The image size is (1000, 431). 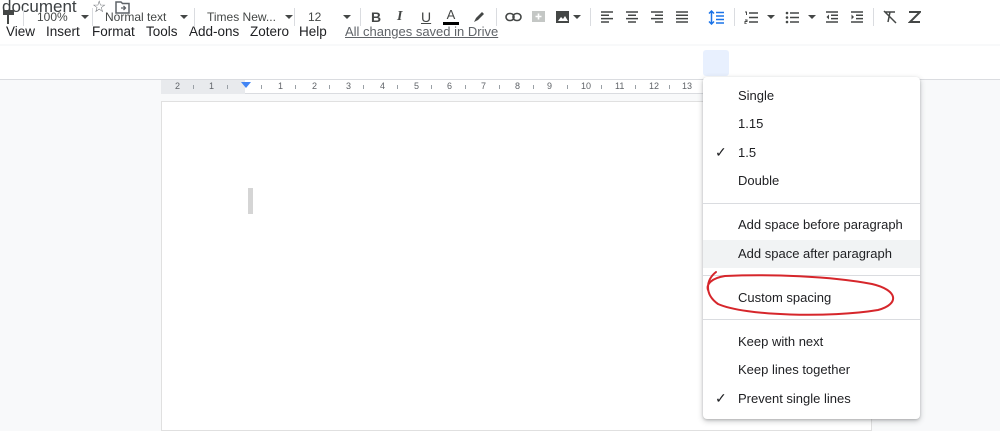 I want to click on text-color-icon: A, so click(x=451, y=14).